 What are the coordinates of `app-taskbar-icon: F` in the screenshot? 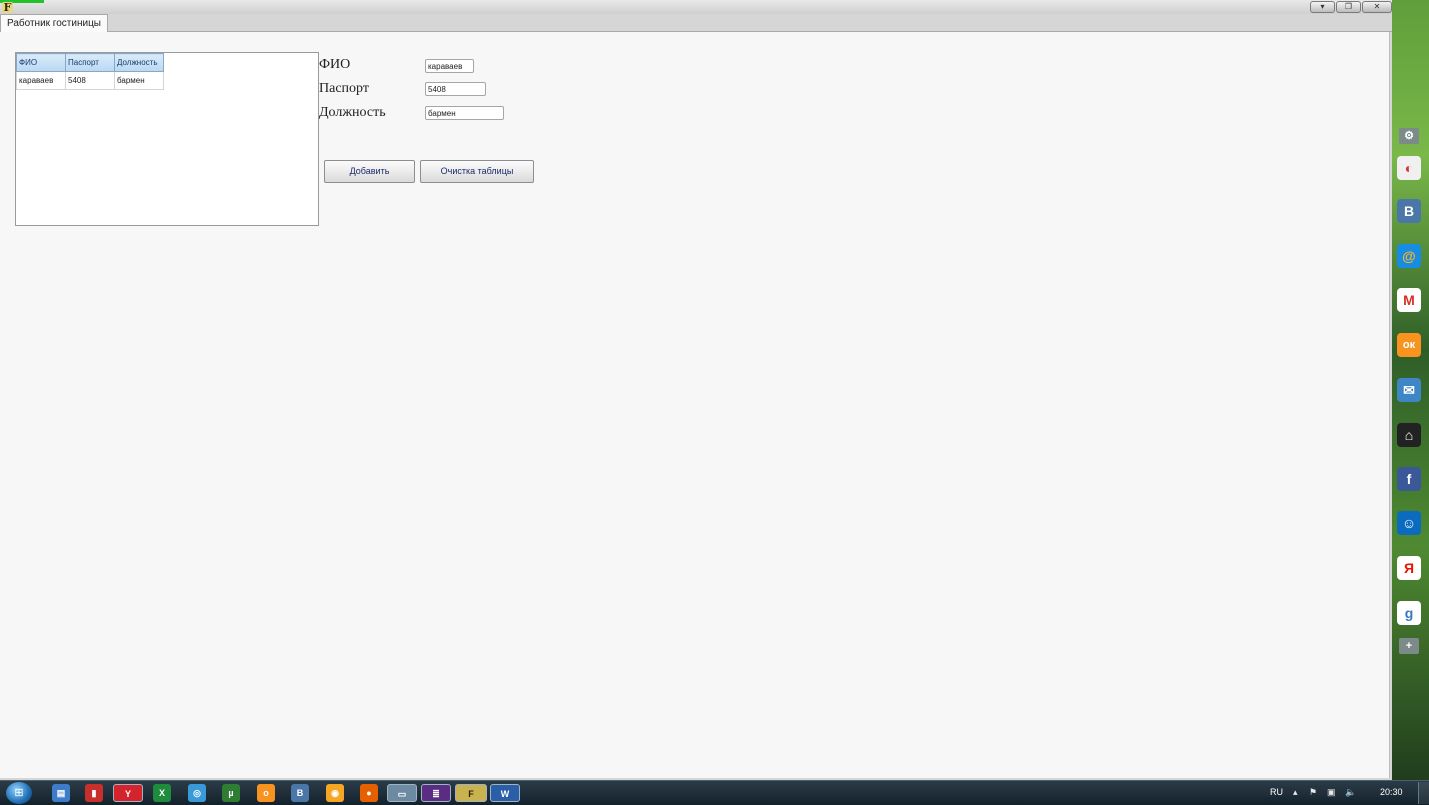 It's located at (471, 793).